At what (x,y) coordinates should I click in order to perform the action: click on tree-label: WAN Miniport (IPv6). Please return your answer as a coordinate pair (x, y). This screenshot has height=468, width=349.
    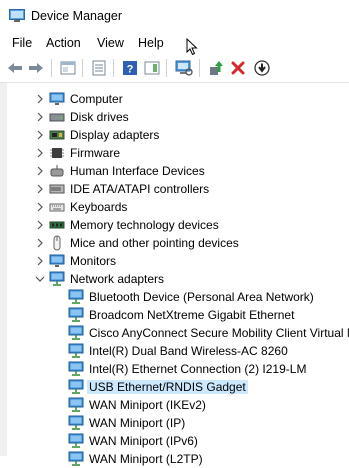
    Looking at the image, I should click on (143, 441).